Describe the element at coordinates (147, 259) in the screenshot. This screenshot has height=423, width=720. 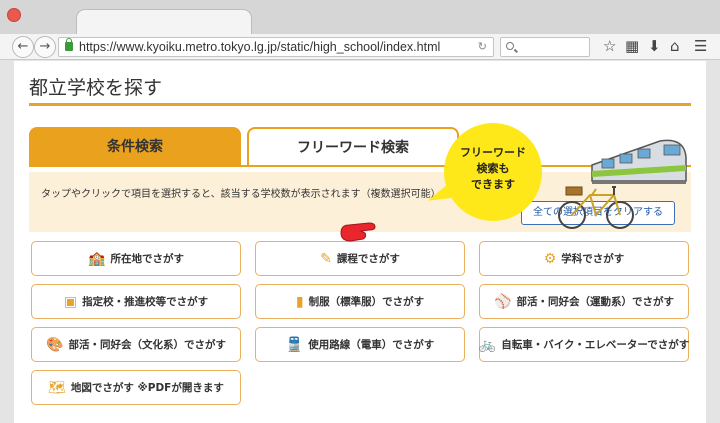
I see `button-label: 所在地でさがす` at that location.